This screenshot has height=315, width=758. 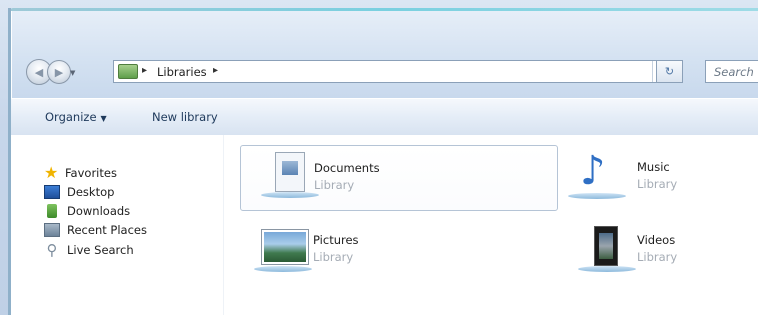 I want to click on organize-label: Organize, so click(x=71, y=117).